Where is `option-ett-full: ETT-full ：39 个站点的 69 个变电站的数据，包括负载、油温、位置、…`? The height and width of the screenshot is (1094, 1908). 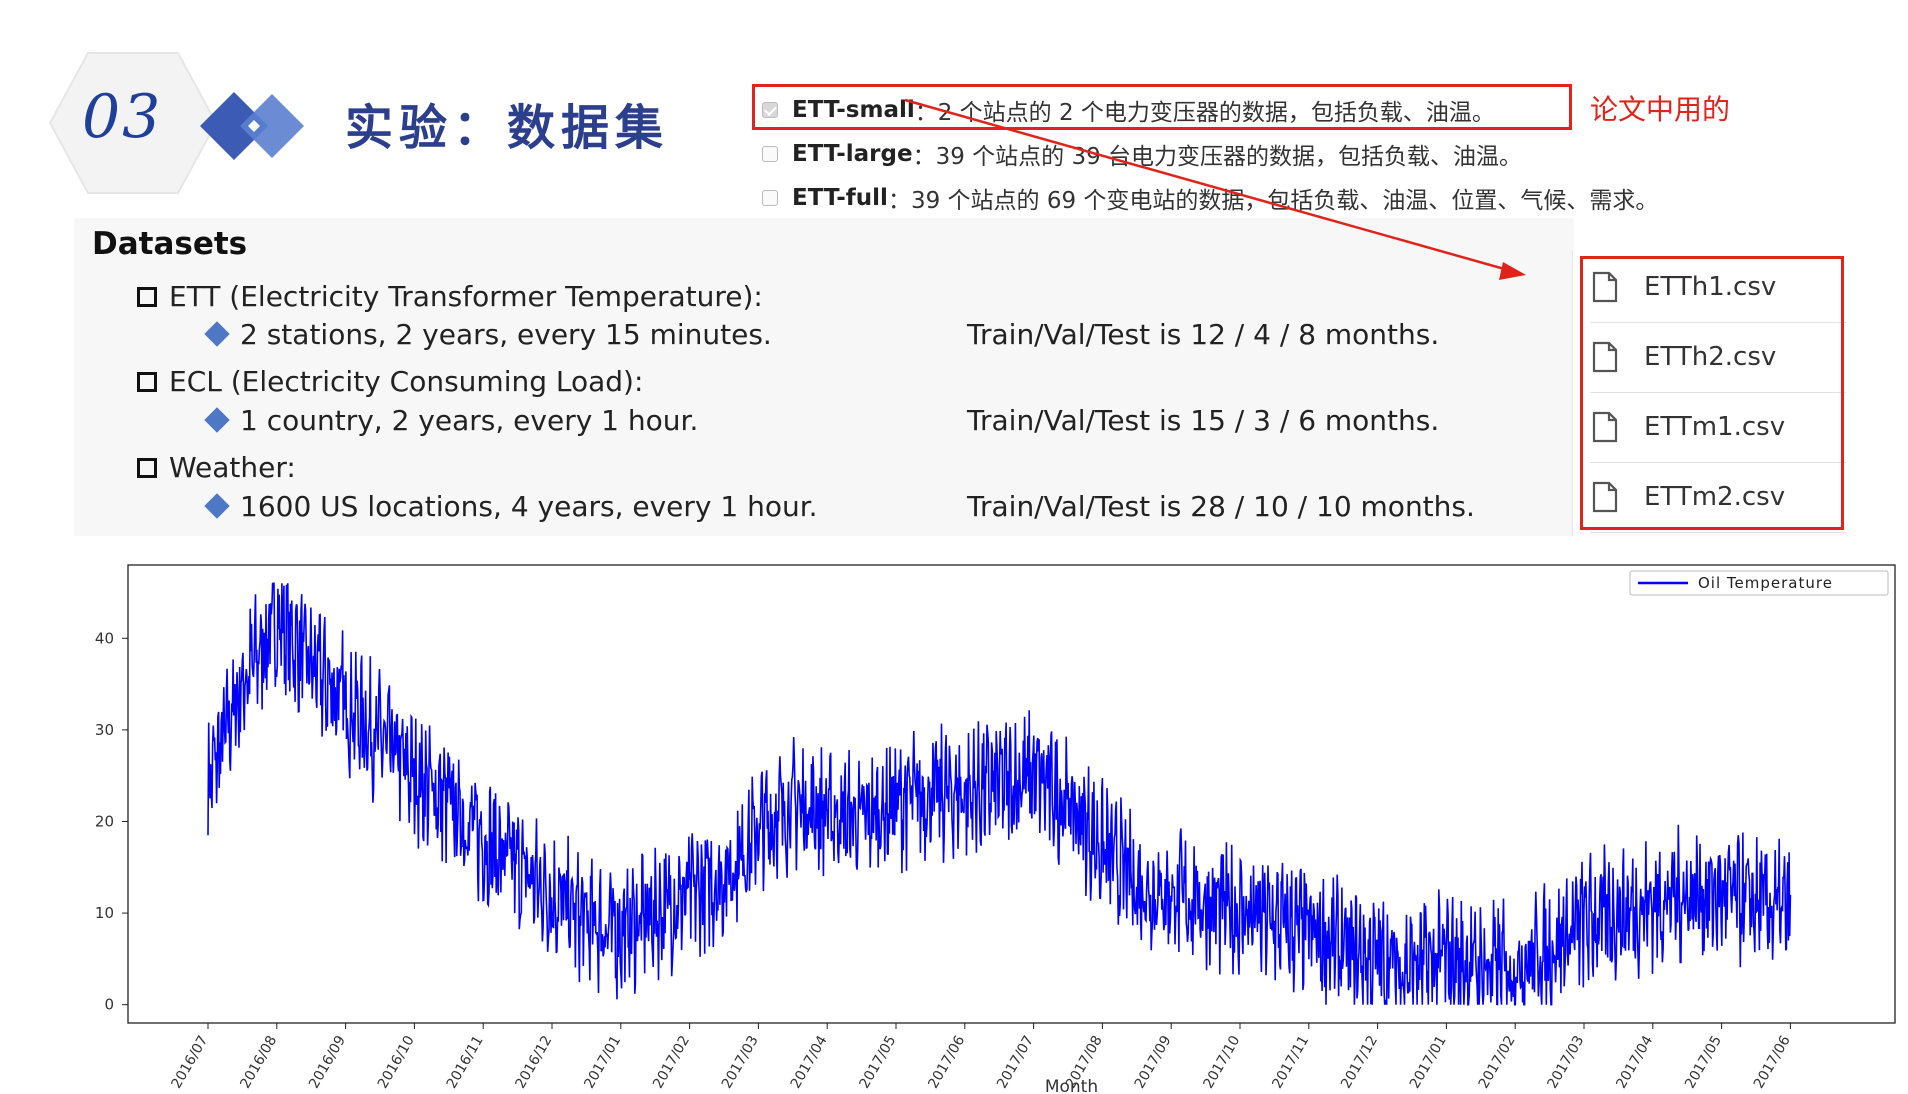
option-ett-full: ETT-full ：39 个站点的 69 个变电站的数据，包括负载、油温、位置、… is located at coordinates (1210, 198).